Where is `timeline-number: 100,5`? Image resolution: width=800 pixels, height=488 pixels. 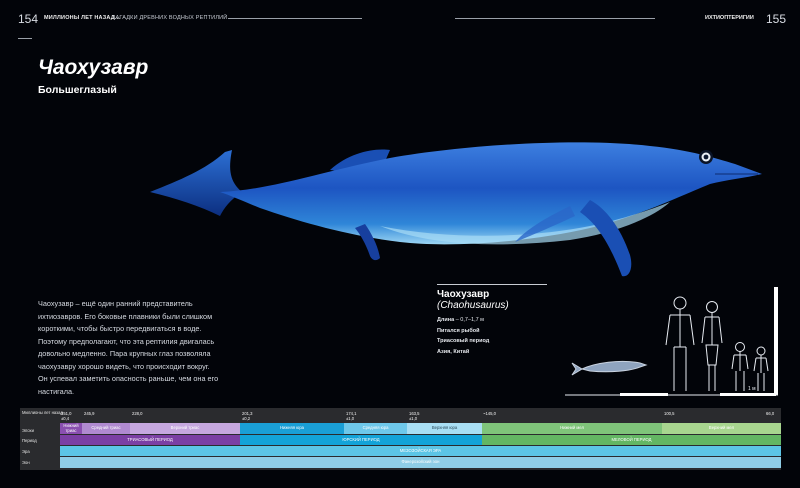
timeline-number: 100,5 is located at coordinates (669, 413).